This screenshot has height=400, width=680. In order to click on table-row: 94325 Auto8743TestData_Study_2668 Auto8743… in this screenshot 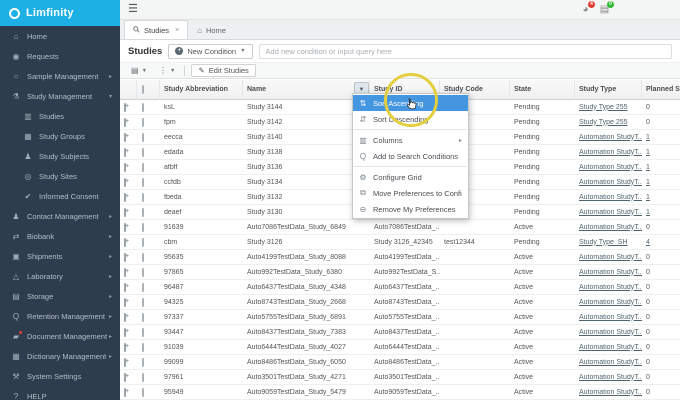, I will do `click(400, 302)`.